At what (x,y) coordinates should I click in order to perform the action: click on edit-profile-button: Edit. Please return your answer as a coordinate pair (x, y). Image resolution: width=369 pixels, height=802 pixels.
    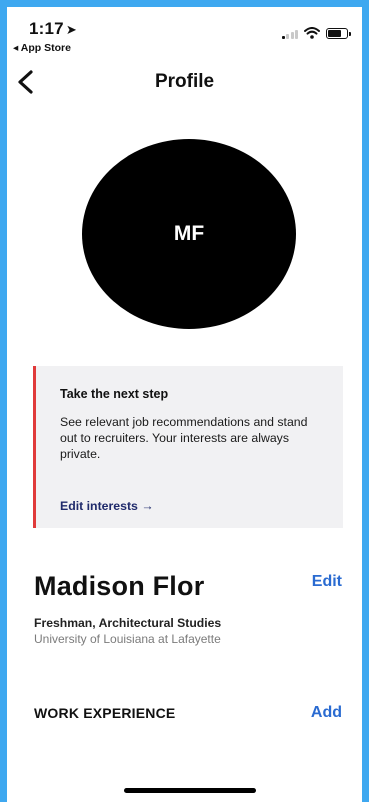
    Looking at the image, I should click on (327, 582).